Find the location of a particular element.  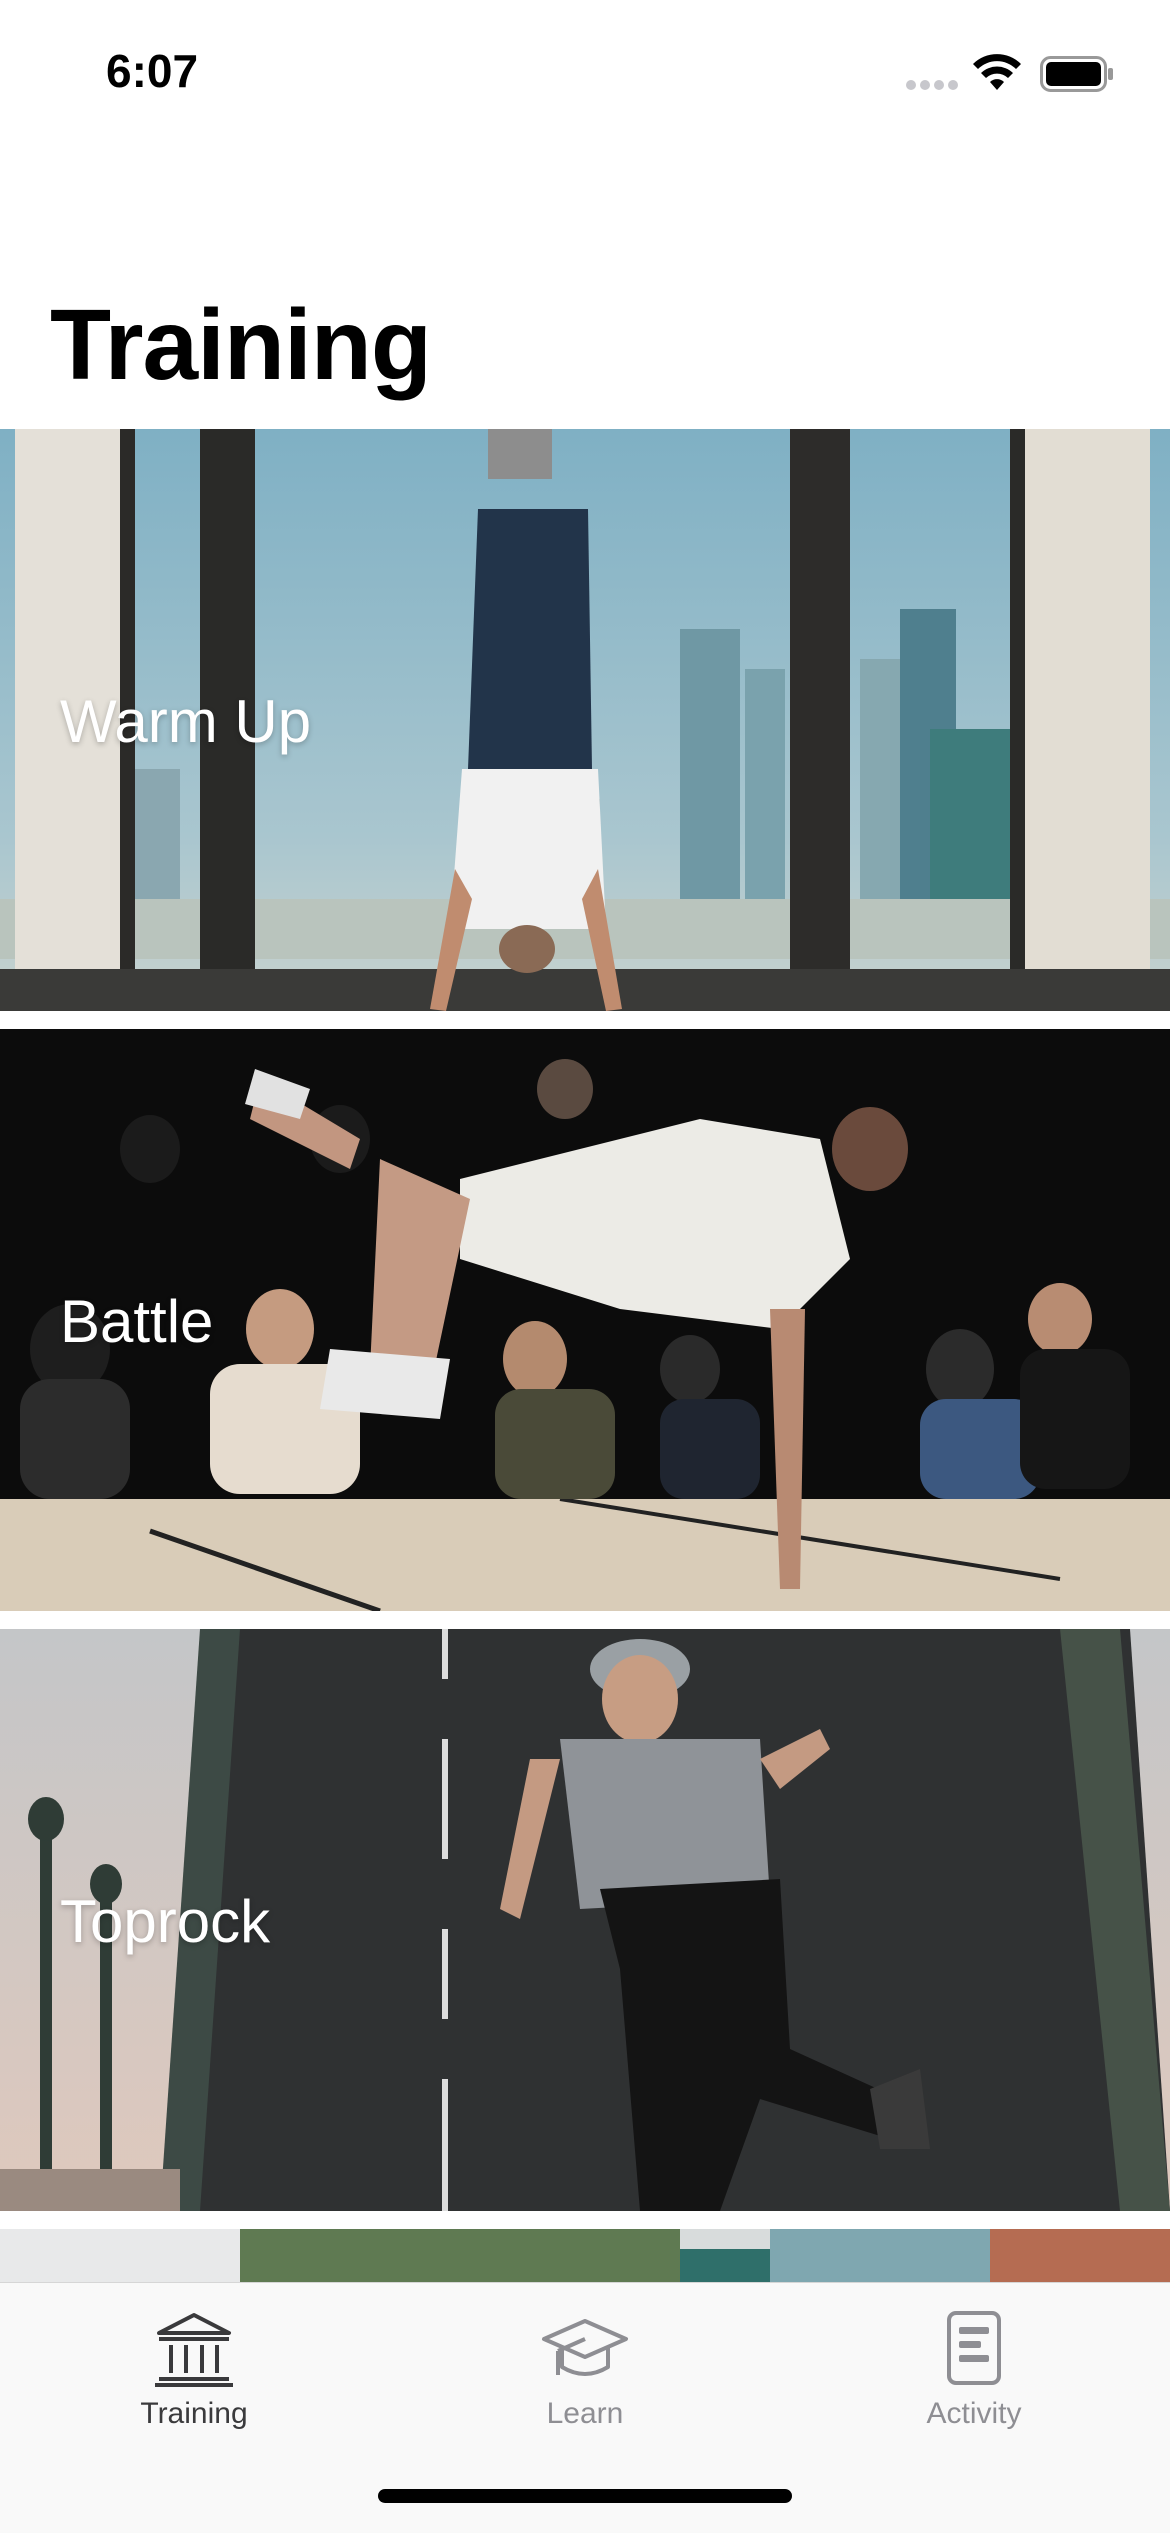

partial-photo is located at coordinates (585, 2255).